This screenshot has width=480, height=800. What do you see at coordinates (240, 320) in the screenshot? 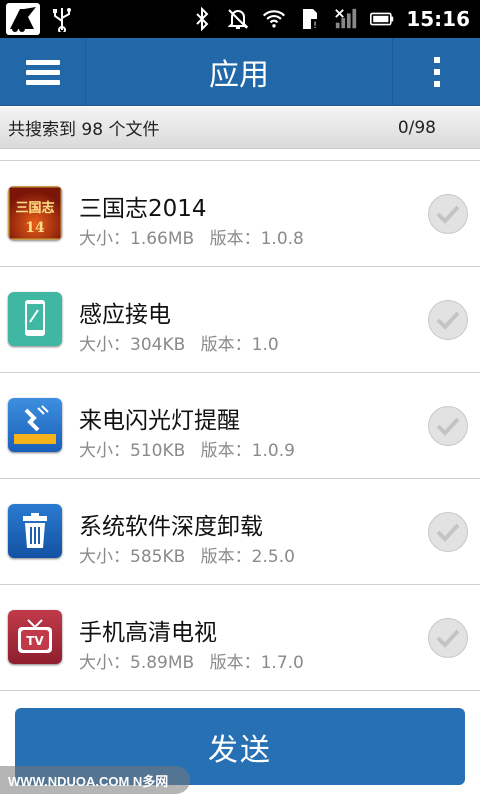
I see `list-item: 感应接电 大小：304KB 版本：1.0` at bounding box center [240, 320].